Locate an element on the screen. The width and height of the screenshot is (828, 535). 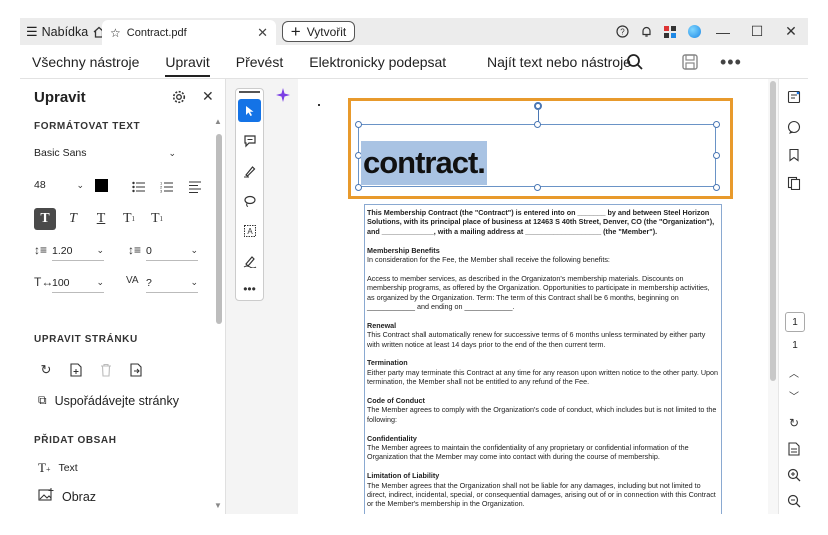
resize-handle-top-left is located at coordinates (358, 124).